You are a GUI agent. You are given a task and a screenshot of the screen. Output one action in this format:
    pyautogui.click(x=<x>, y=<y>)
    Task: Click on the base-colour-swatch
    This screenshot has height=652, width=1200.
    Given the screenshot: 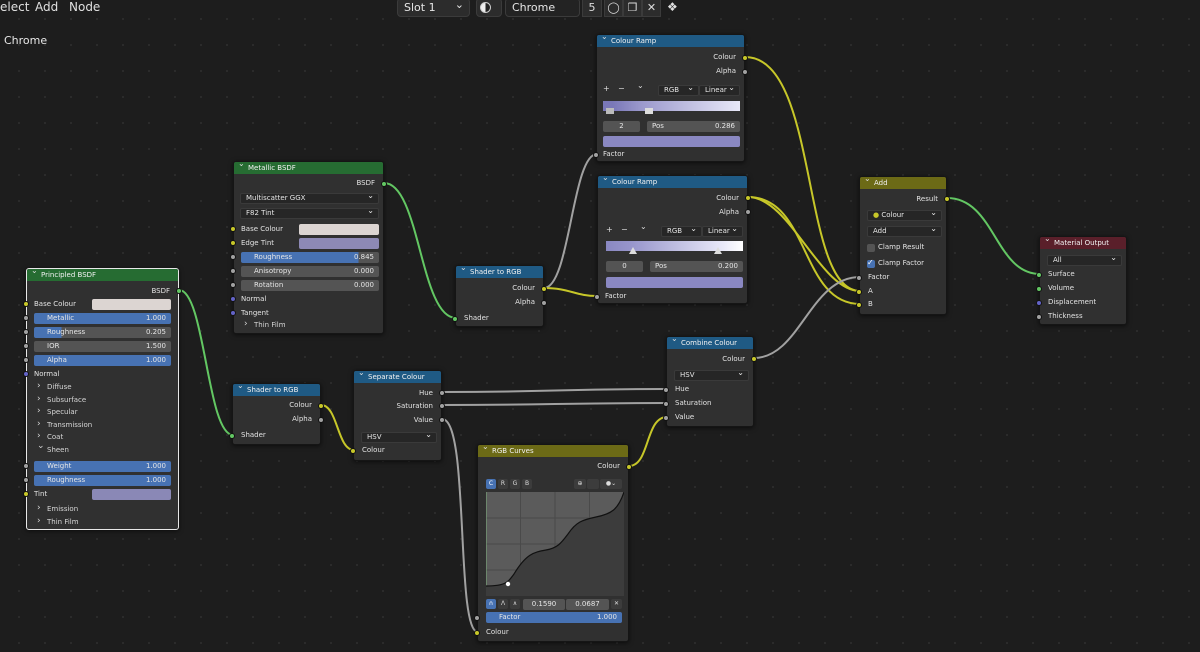 What is the action you would take?
    pyautogui.click(x=131, y=304)
    